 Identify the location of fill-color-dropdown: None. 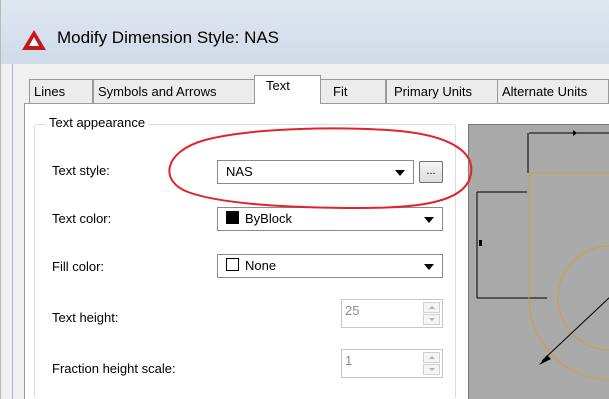
(330, 266).